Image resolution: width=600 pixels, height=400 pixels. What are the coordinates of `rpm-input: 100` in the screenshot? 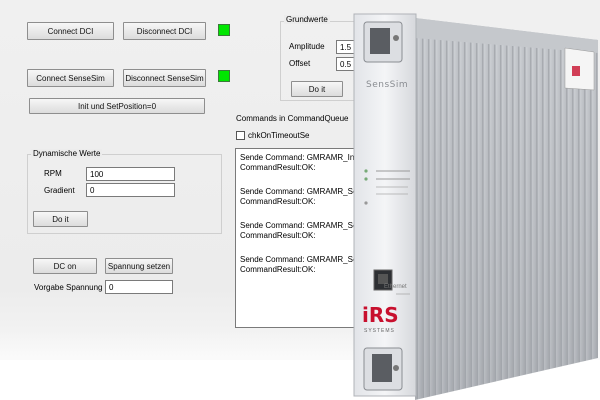 It's located at (130, 174).